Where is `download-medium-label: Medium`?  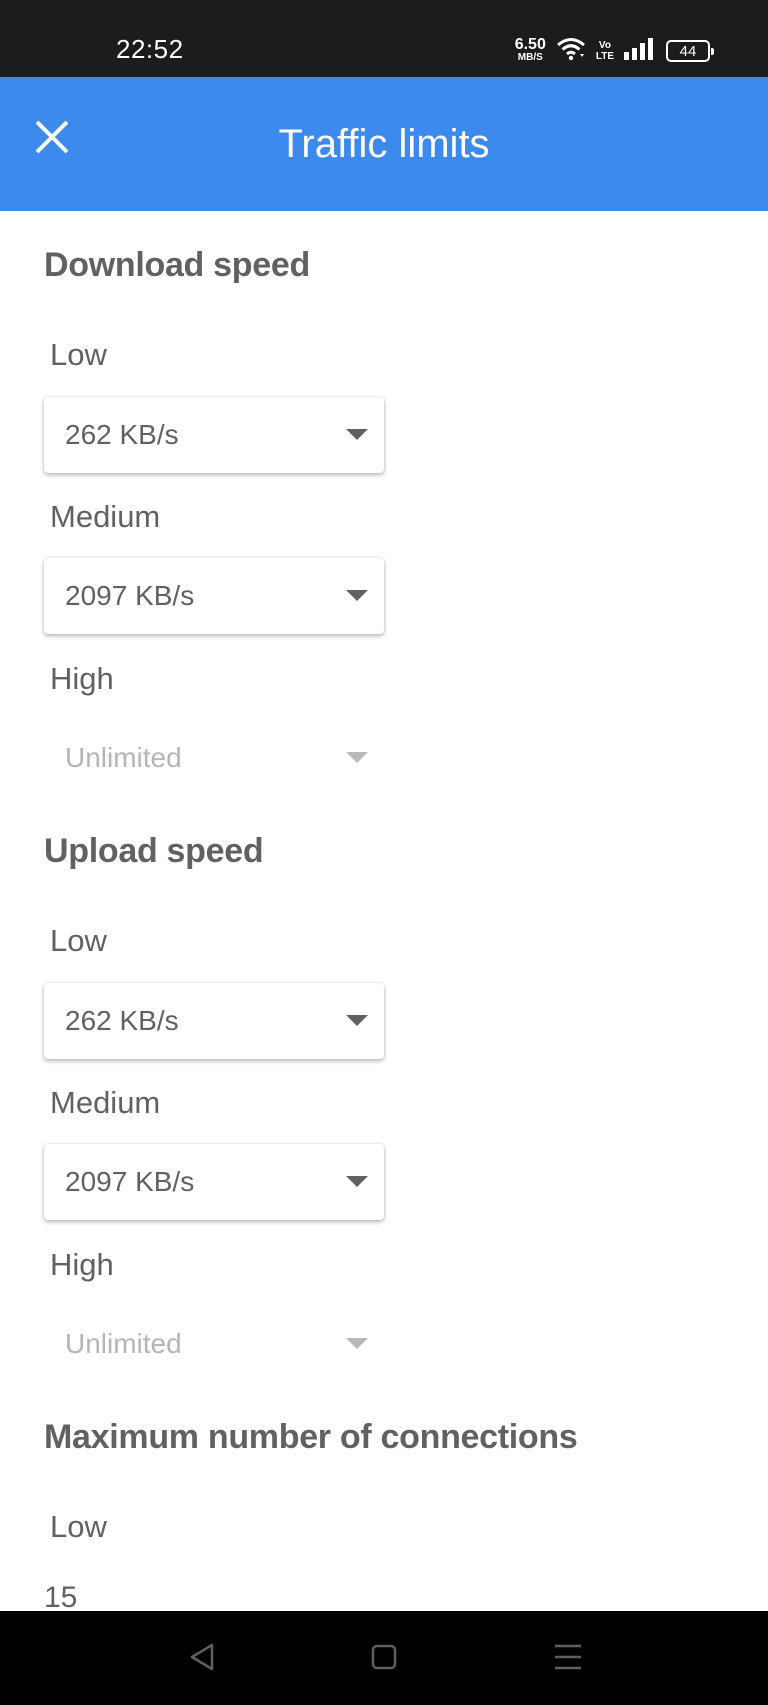
download-medium-label: Medium is located at coordinates (105, 516).